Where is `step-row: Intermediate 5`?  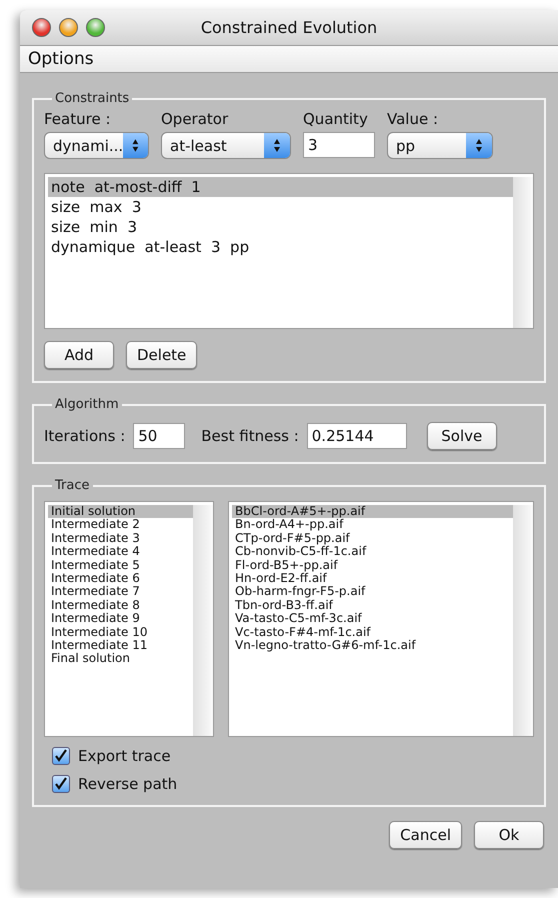 step-row: Intermediate 5 is located at coordinates (120, 565).